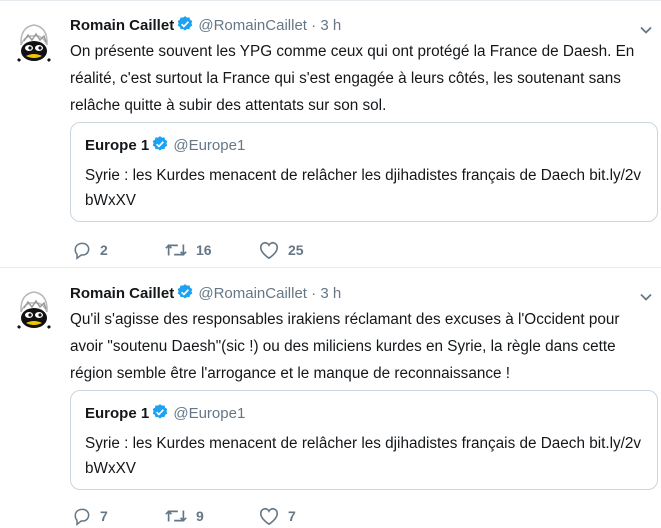  Describe the element at coordinates (281, 250) in the screenshot. I see `like-button: 25` at that location.